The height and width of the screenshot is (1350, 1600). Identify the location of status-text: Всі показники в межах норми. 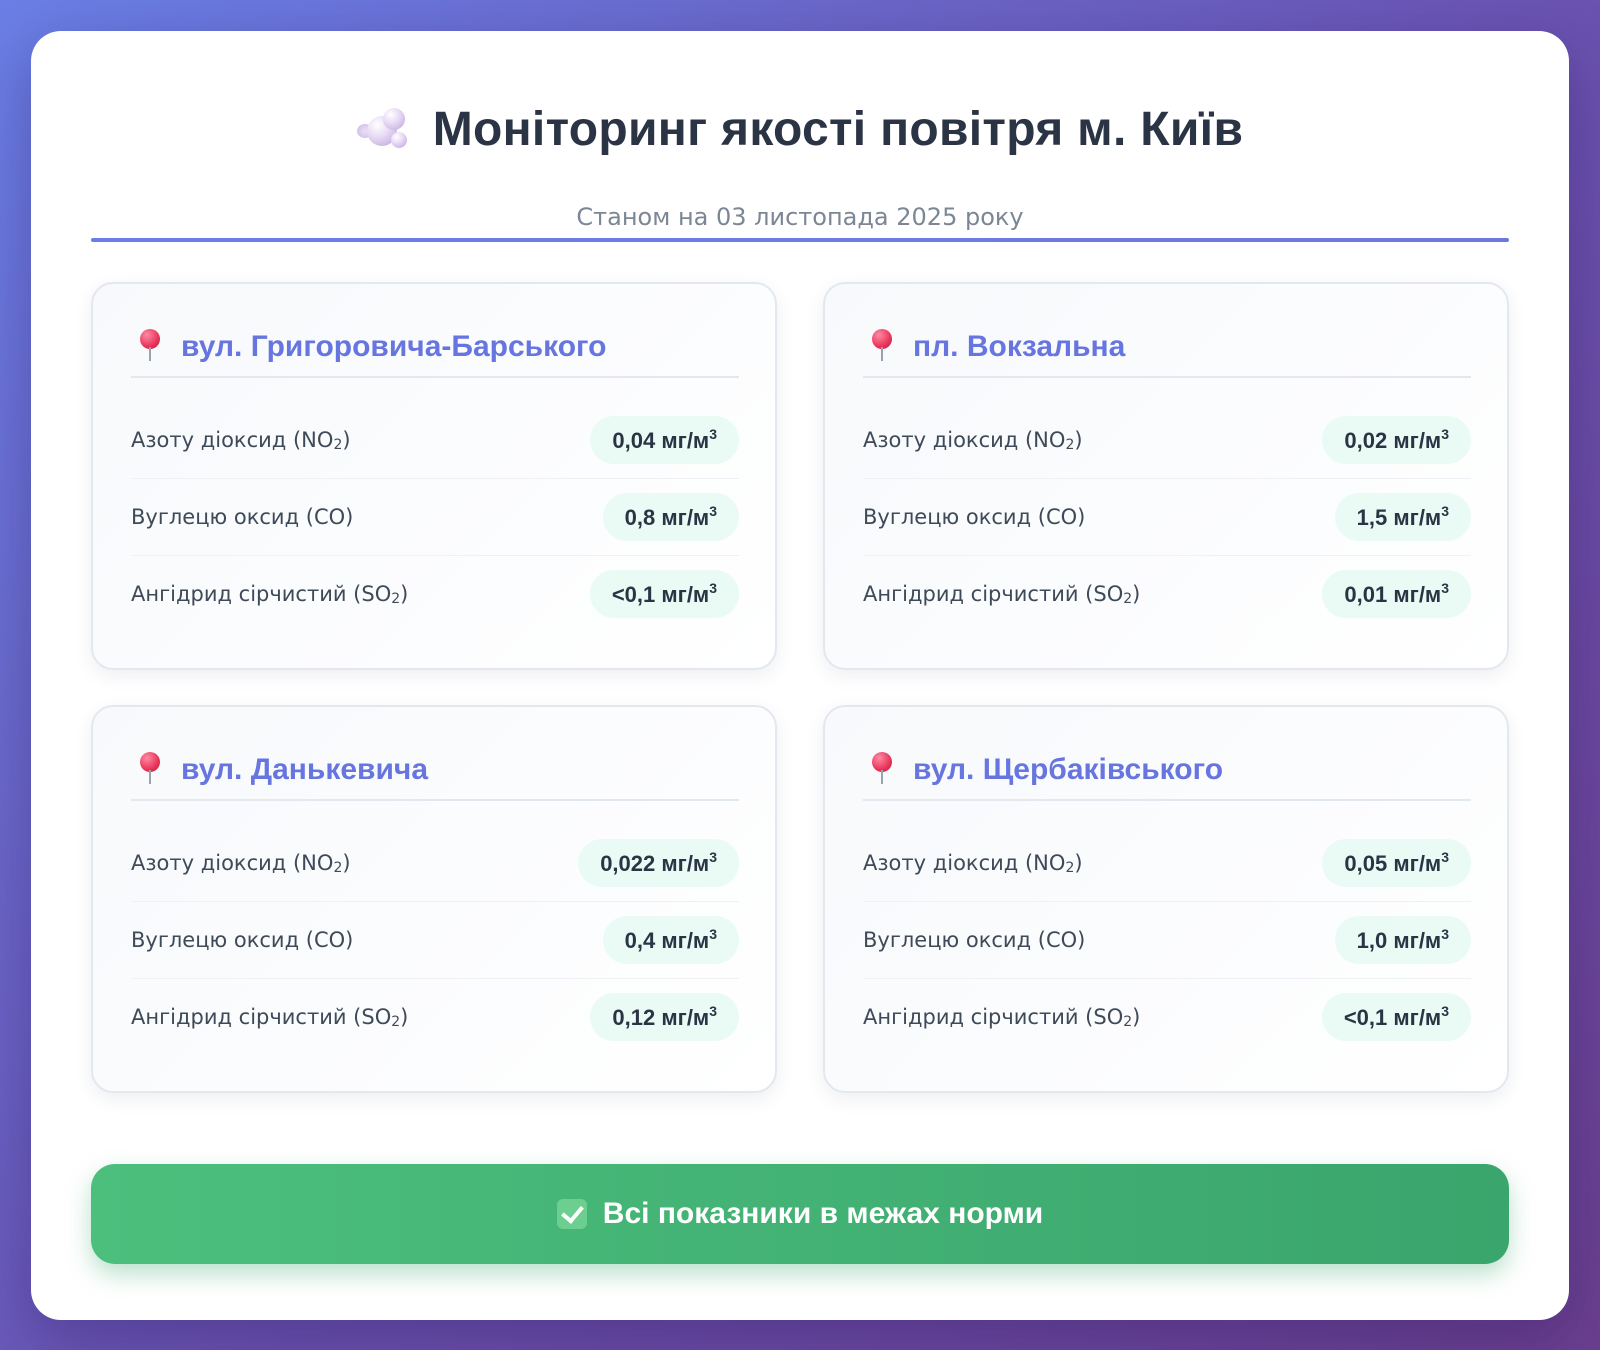
(823, 1213).